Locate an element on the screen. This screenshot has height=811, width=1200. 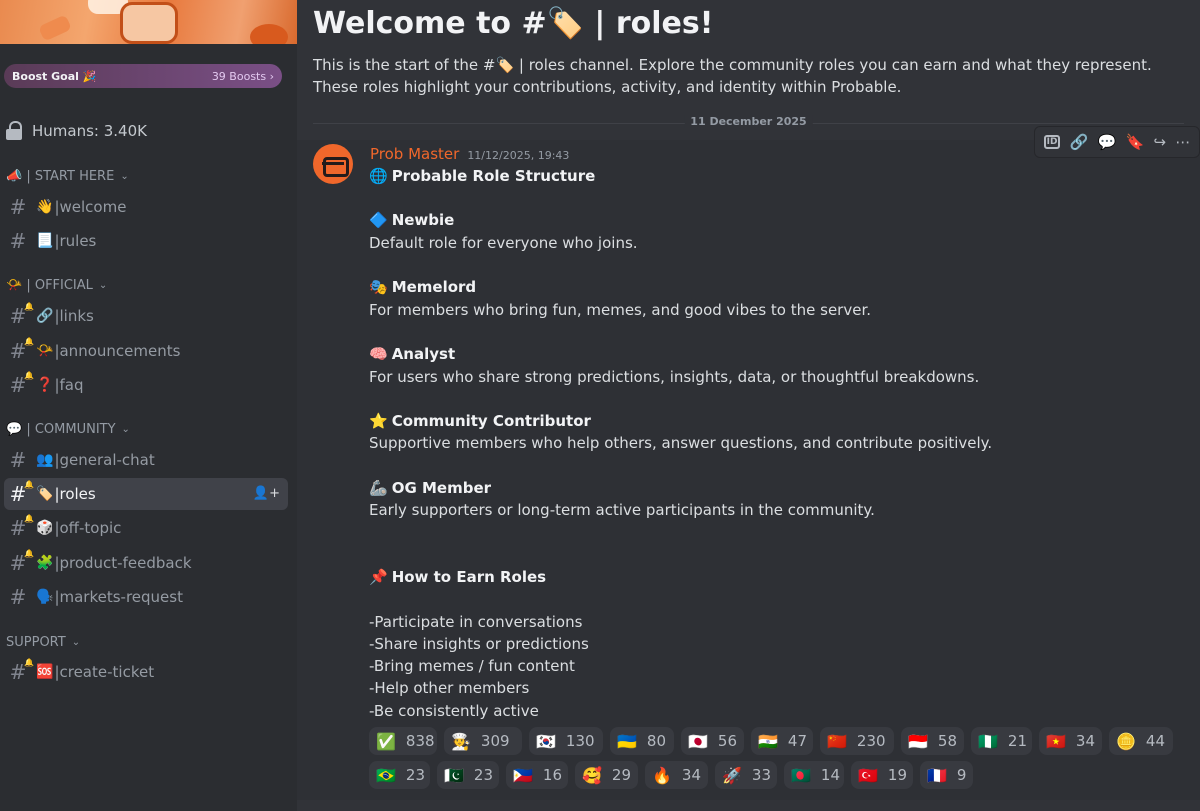
thread-icon: 💬 is located at coordinates (1107, 142).